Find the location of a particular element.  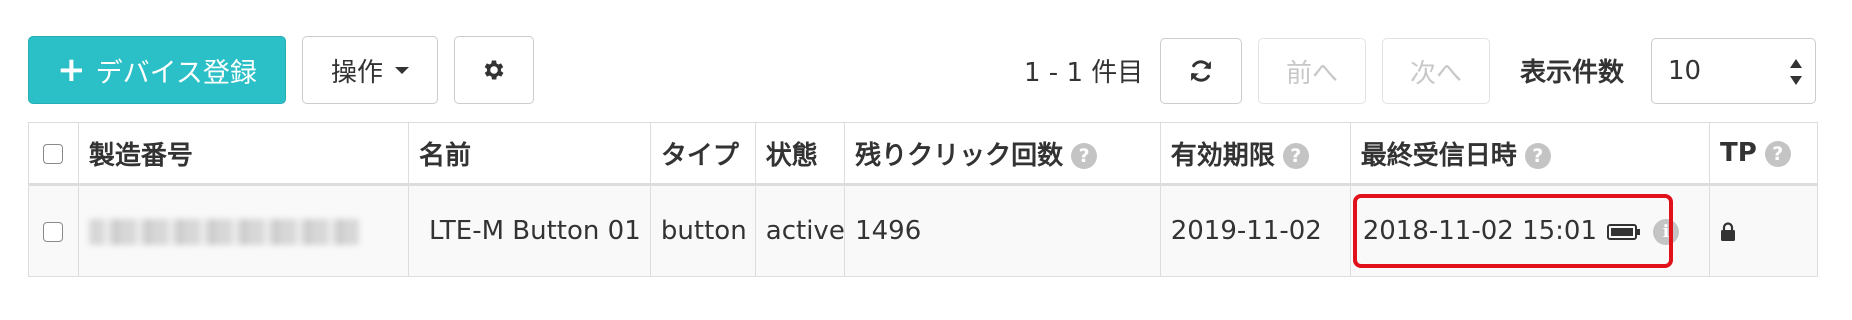

column-header-name: 名前 is located at coordinates (529, 154).